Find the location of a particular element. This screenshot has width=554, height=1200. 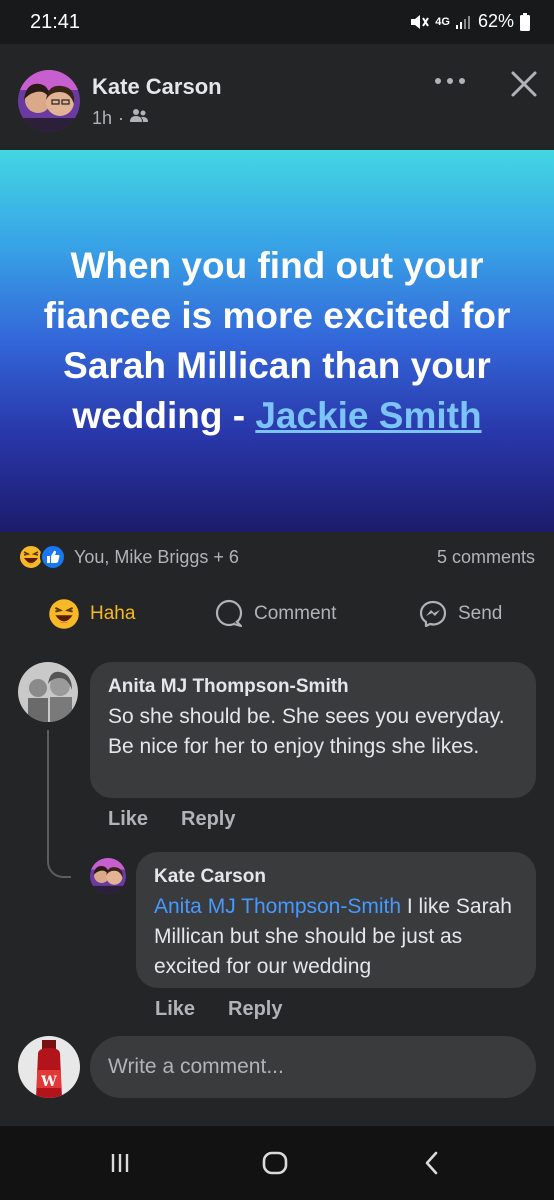

reply-mention: Anita MJ Thompson-Smith is located at coordinates (277, 906).